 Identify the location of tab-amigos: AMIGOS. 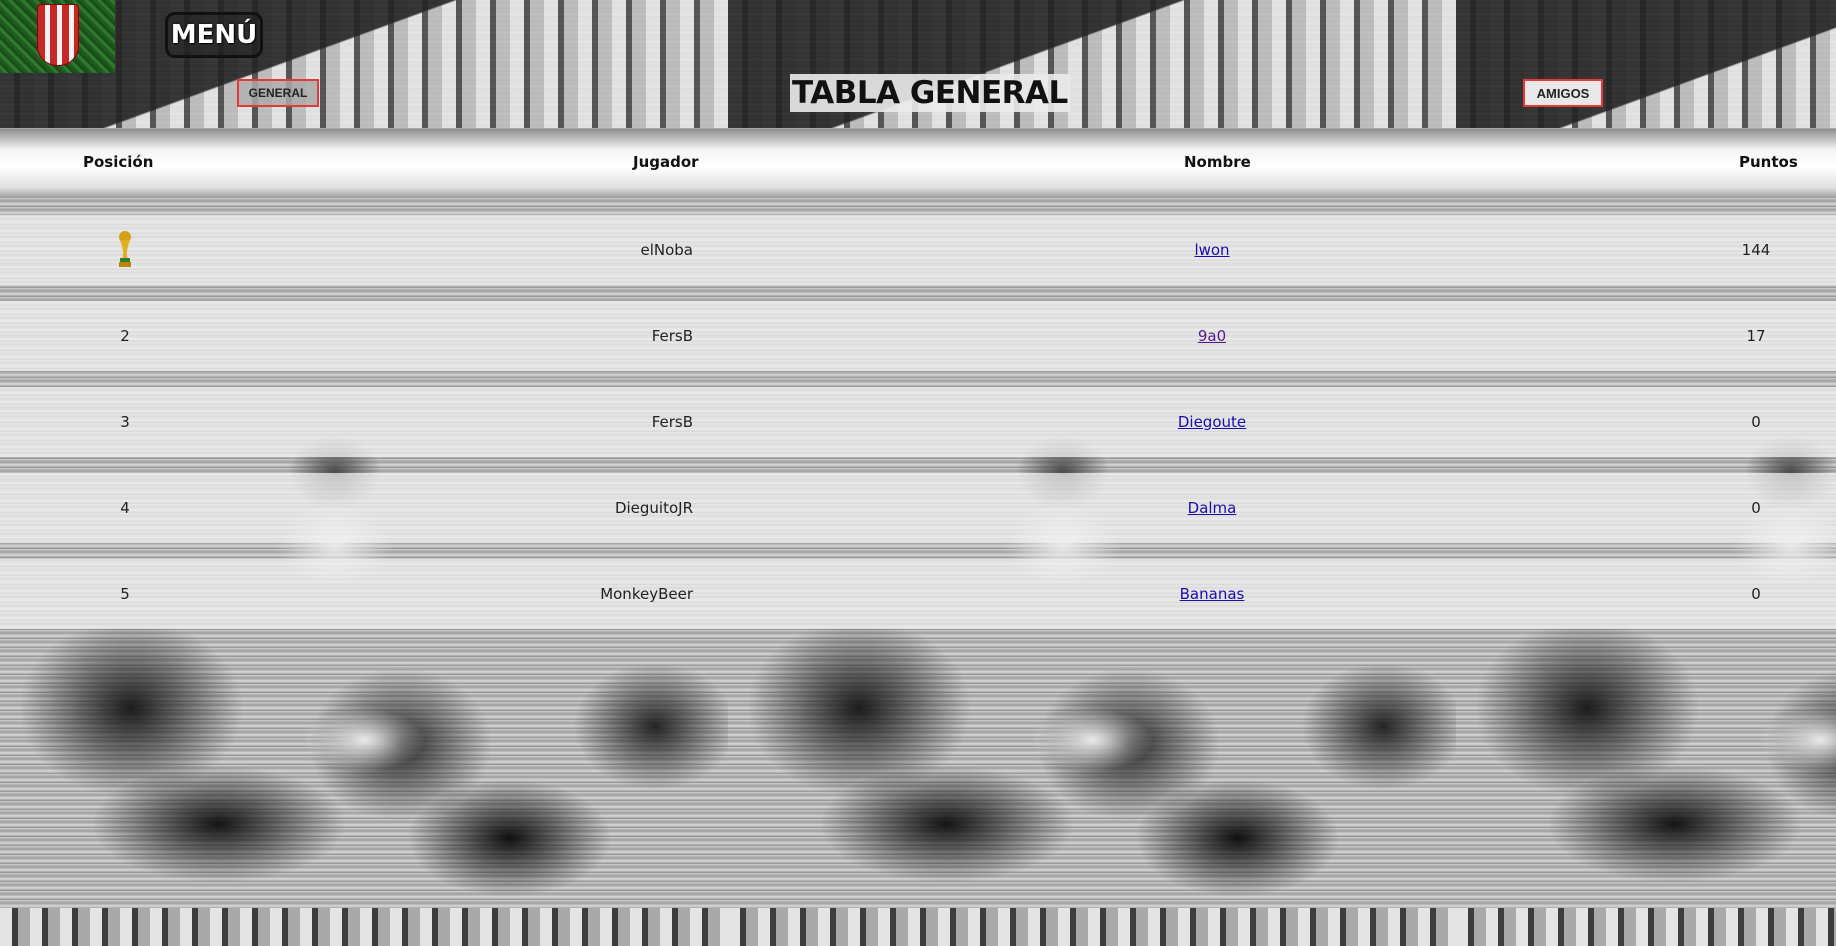
(1563, 93).